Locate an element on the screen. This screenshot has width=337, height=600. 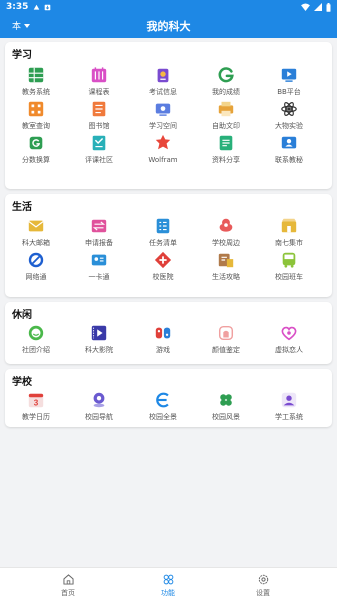
feature-label: 考试信息 is located at coordinates (163, 92).